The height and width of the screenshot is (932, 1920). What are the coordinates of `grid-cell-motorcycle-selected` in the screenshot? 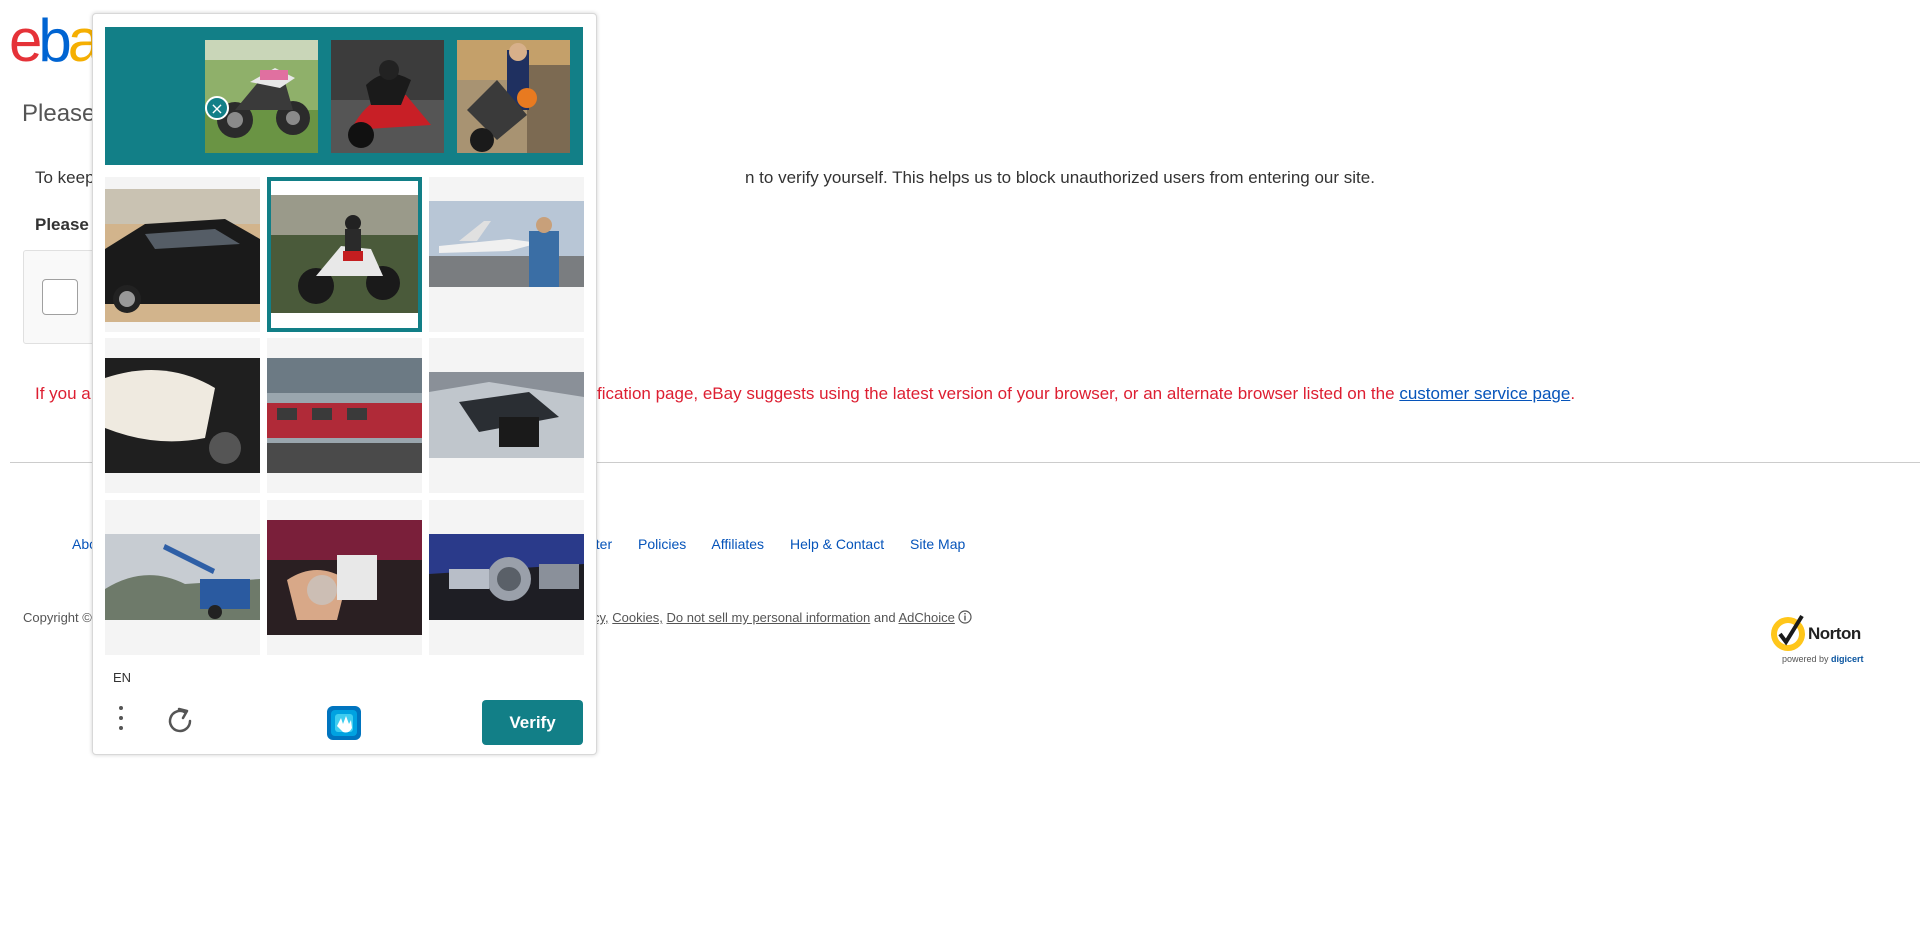 It's located at (344, 254).